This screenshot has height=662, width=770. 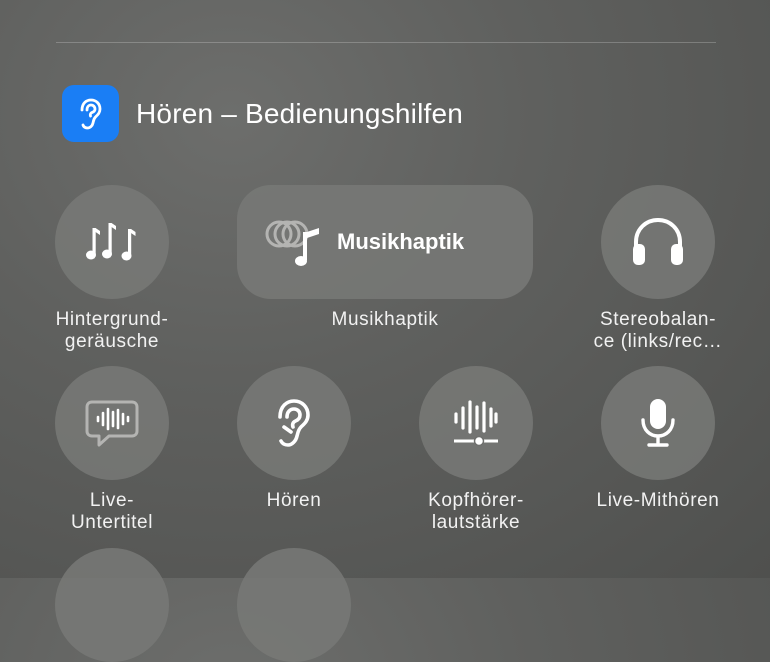 What do you see at coordinates (476, 511) in the screenshot?
I see `headphone-level-label: Kopfhörer-lautstärke` at bounding box center [476, 511].